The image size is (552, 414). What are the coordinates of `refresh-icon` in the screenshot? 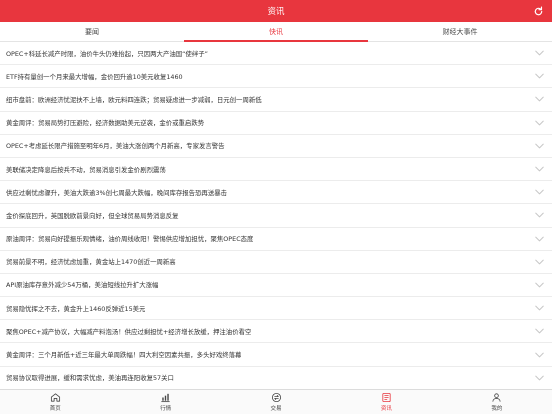 It's located at (538, 11).